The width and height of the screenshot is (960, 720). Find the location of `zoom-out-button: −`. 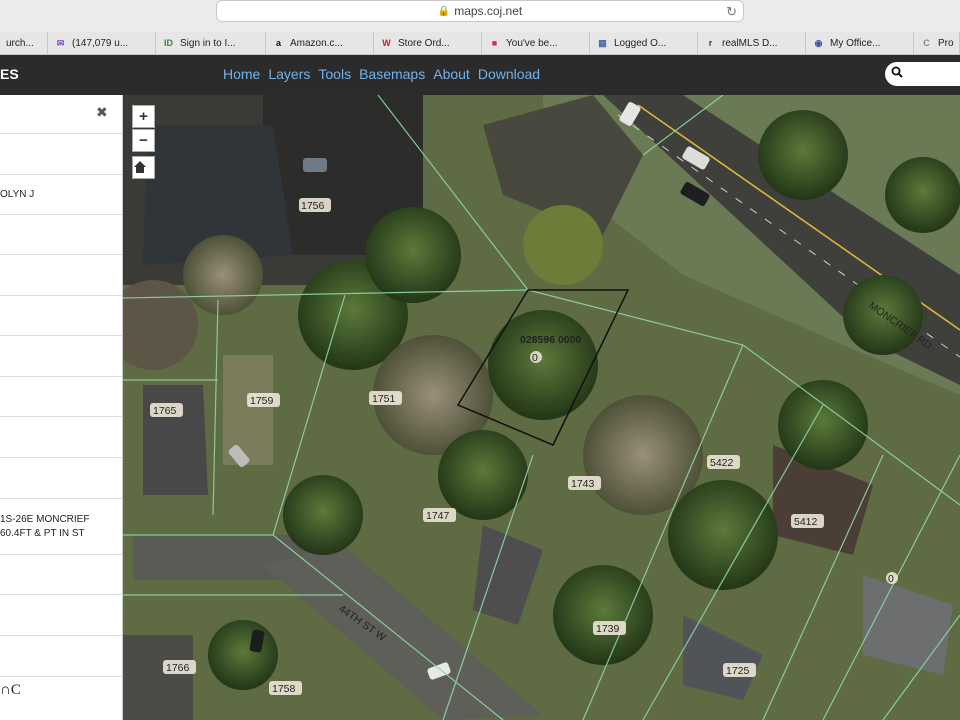

zoom-out-button: − is located at coordinates (143, 140).